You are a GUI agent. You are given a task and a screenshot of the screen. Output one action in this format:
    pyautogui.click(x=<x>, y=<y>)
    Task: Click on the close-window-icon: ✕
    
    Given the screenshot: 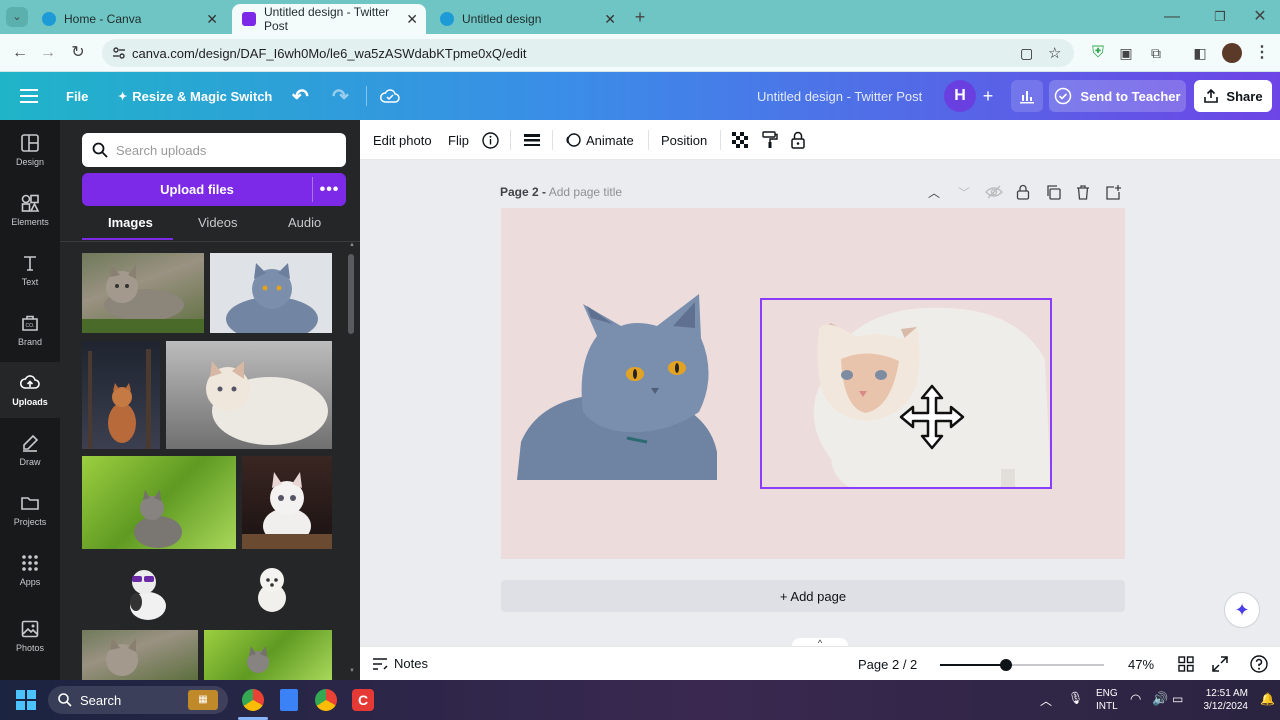 What is the action you would take?
    pyautogui.click(x=1260, y=17)
    